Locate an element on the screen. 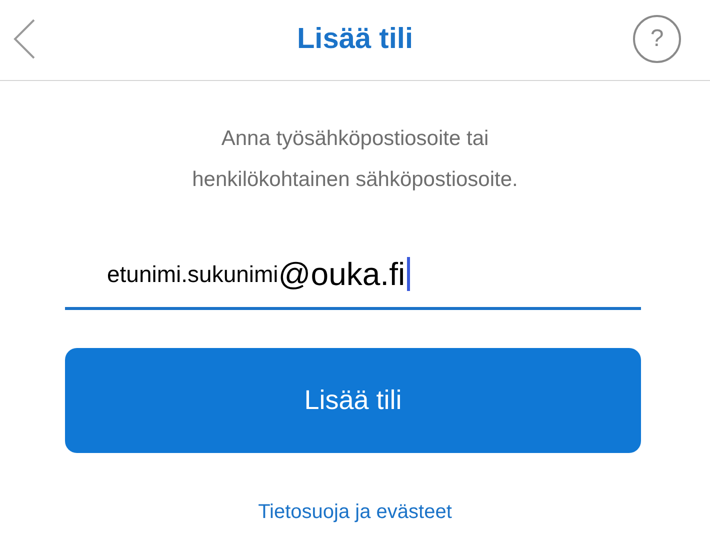 The image size is (710, 545). instruction-text: Anna työsähköpostiosoite tai henkilökohtainen sähköpostiosoite. is located at coordinates (355, 159).